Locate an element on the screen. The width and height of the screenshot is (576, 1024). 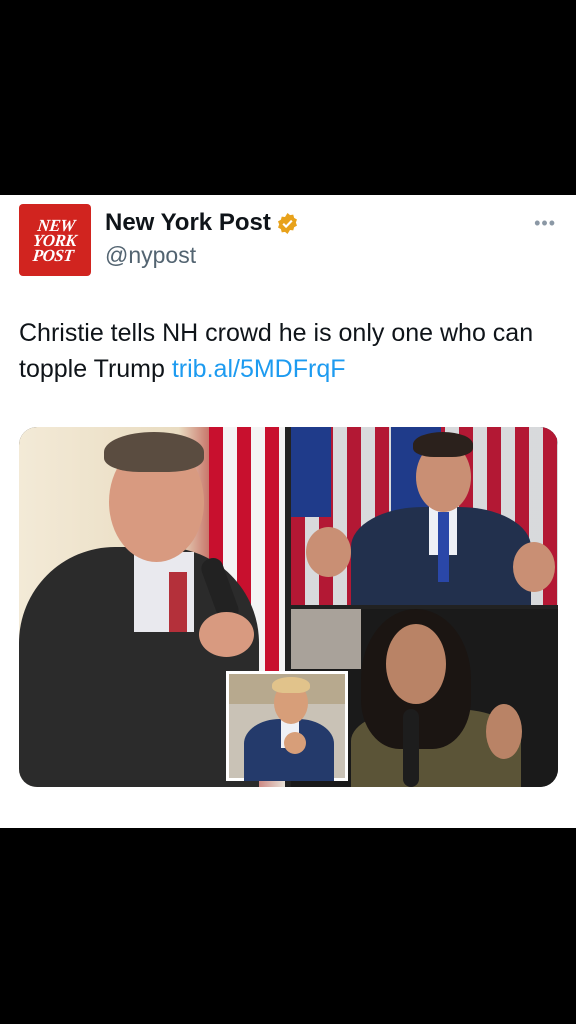
author-name-row: New York Post is located at coordinates (202, 223).